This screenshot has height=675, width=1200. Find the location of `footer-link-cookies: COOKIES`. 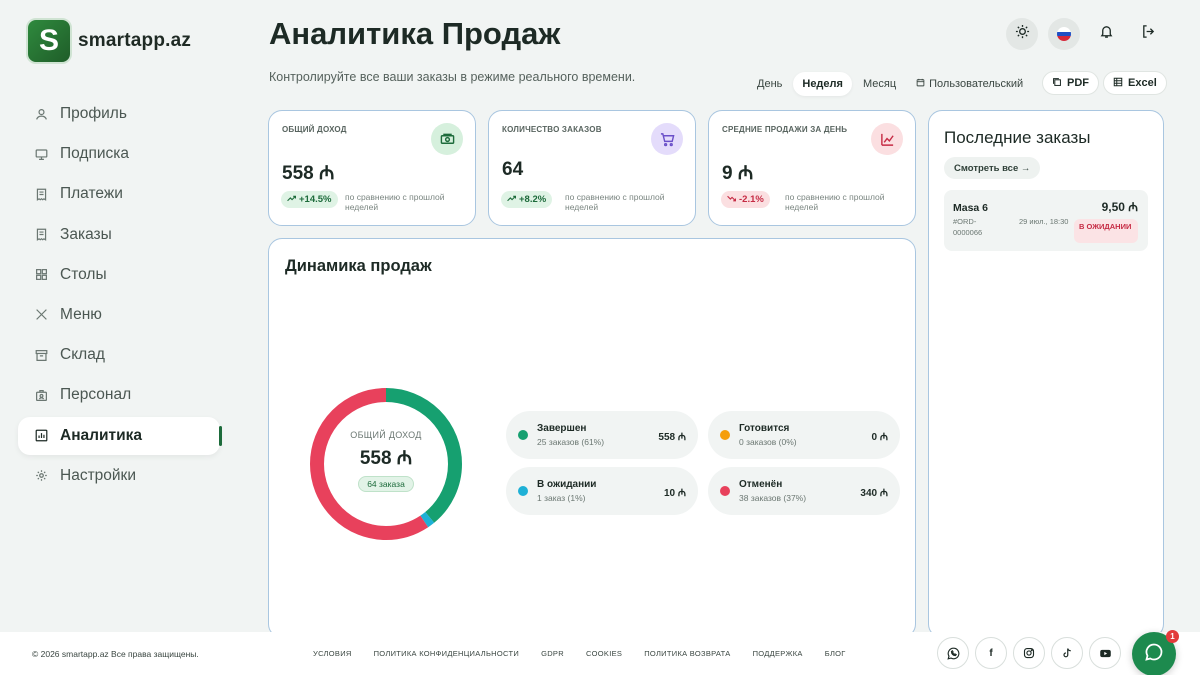

footer-link-cookies: COOKIES is located at coordinates (604, 653).